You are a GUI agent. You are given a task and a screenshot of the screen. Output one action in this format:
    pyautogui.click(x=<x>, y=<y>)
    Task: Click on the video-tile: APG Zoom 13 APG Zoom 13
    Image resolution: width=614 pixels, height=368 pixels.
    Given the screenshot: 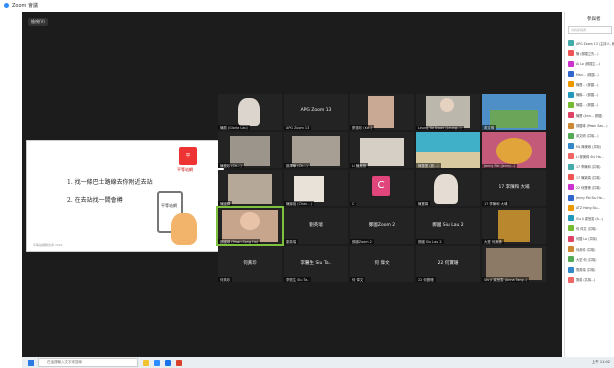 What is the action you would take?
    pyautogui.click(x=316, y=112)
    